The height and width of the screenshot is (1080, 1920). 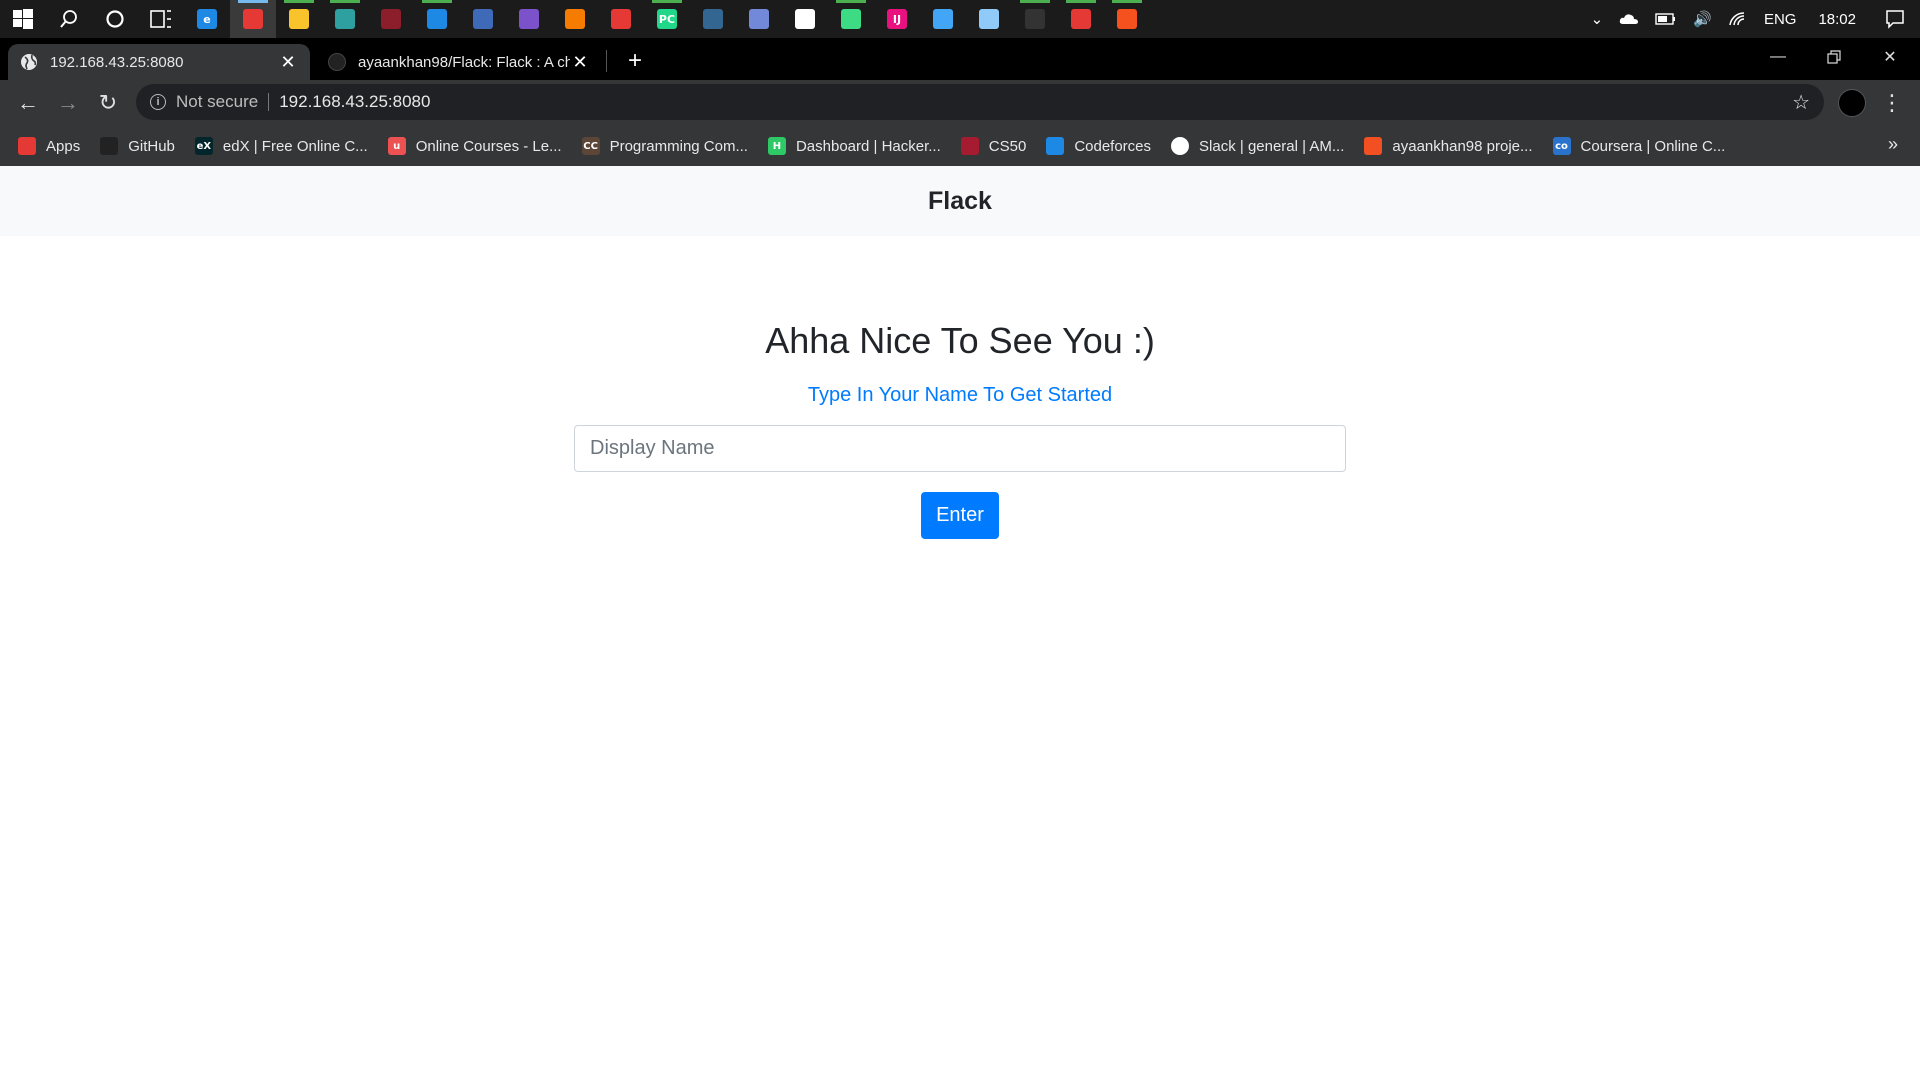 What do you see at coordinates (137, 146) in the screenshot?
I see `bookmark-item: GitHub` at bounding box center [137, 146].